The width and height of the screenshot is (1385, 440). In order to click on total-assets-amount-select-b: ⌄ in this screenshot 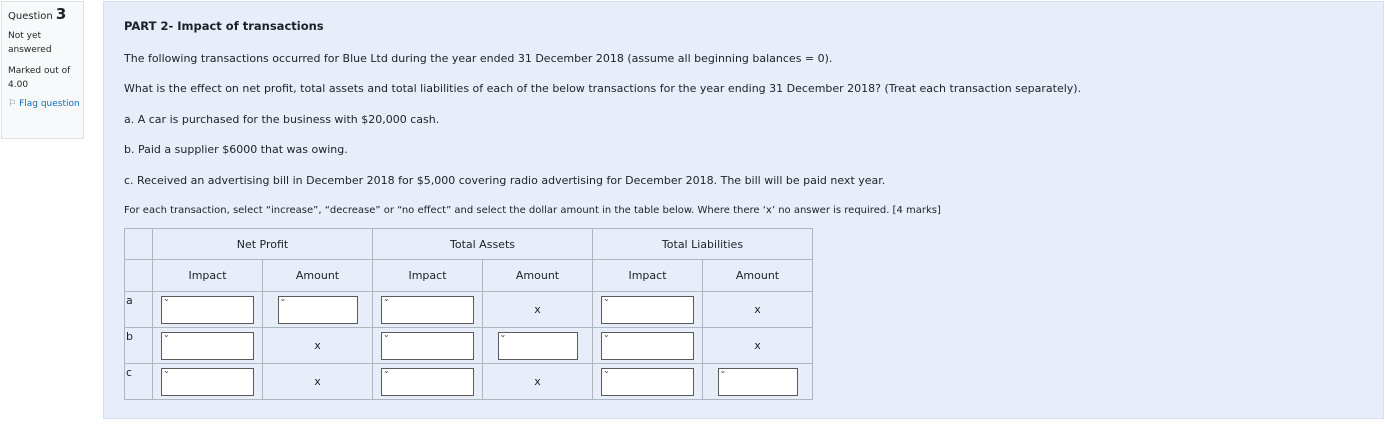, I will do `click(537, 344)`.